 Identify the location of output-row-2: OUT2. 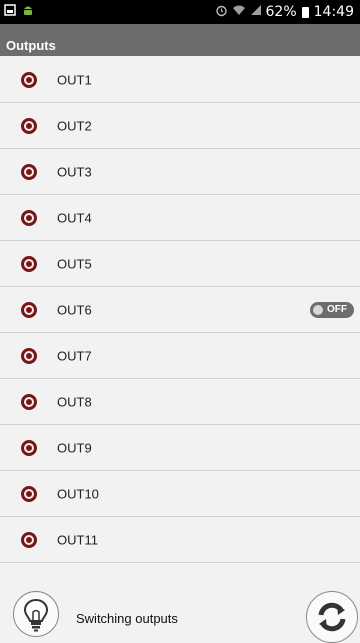
(180, 126).